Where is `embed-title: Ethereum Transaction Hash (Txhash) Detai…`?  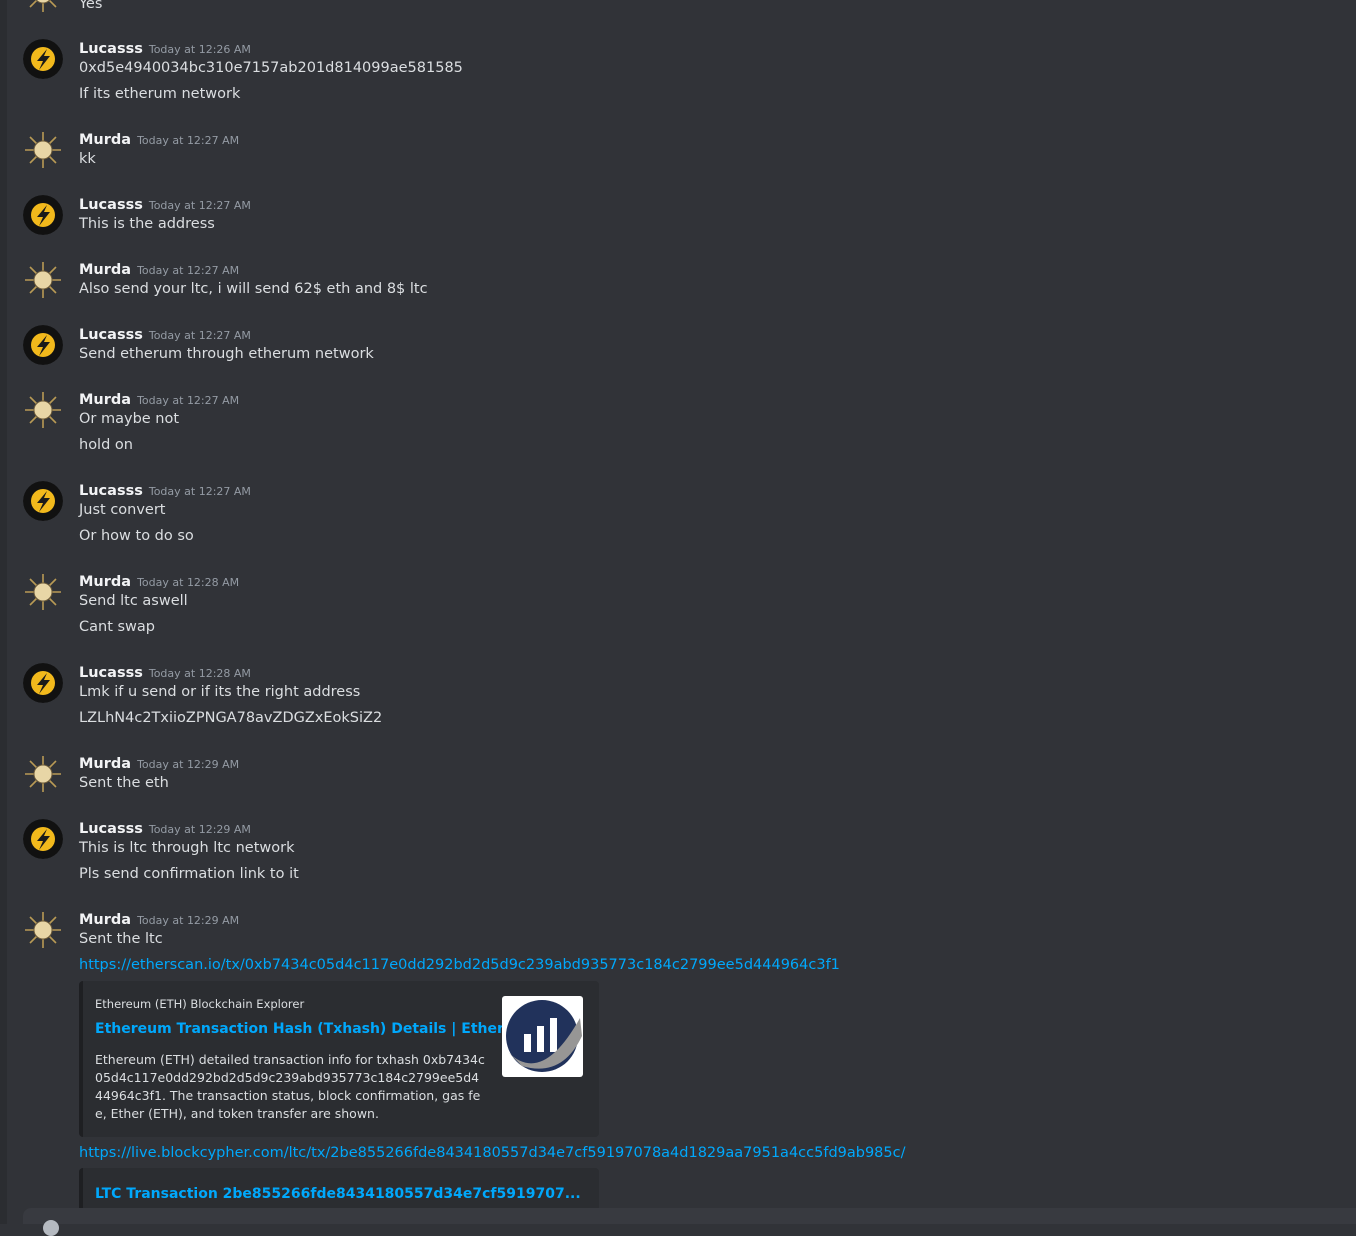 embed-title: Ethereum Transaction Hash (Txhash) Detai… is located at coordinates (317, 1029).